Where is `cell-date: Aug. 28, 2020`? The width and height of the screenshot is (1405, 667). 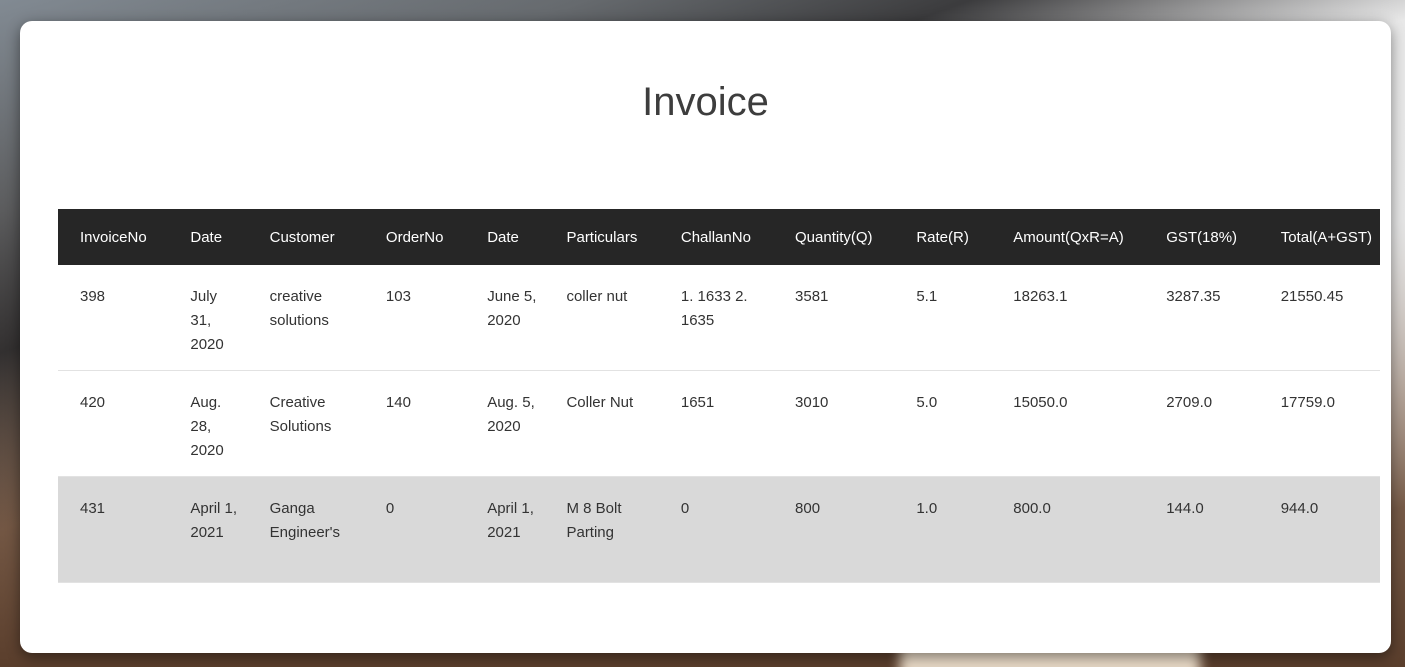 cell-date: Aug. 28, 2020 is located at coordinates (207, 426).